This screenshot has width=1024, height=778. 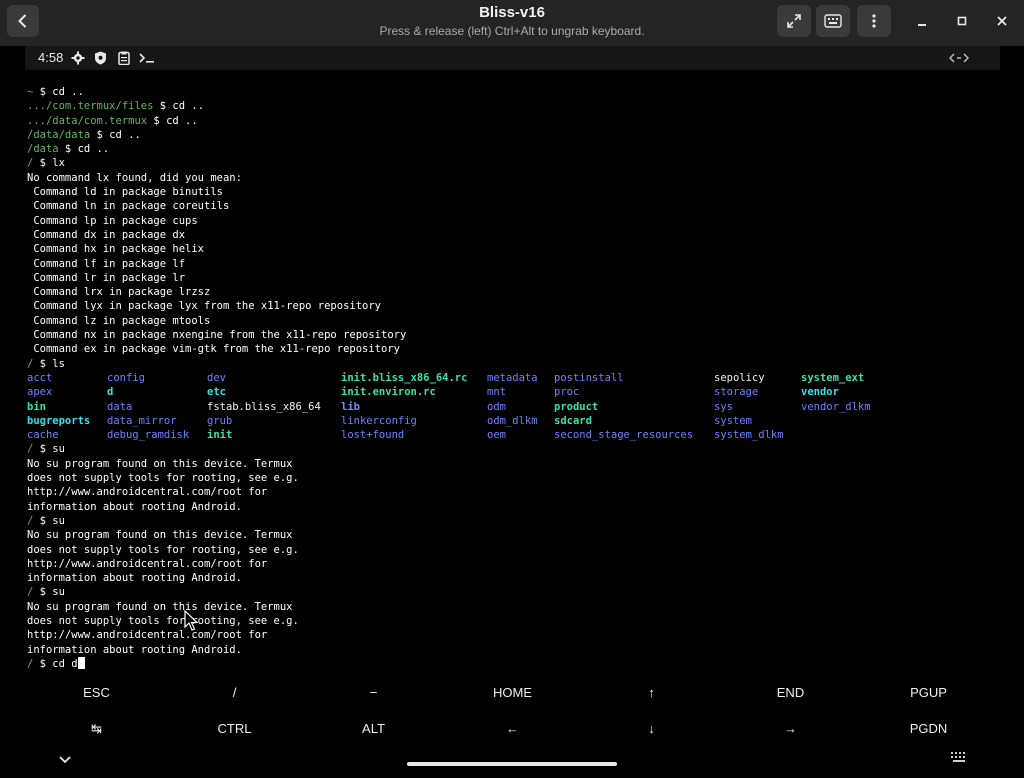 I want to click on extra-key: END, so click(x=790, y=692).